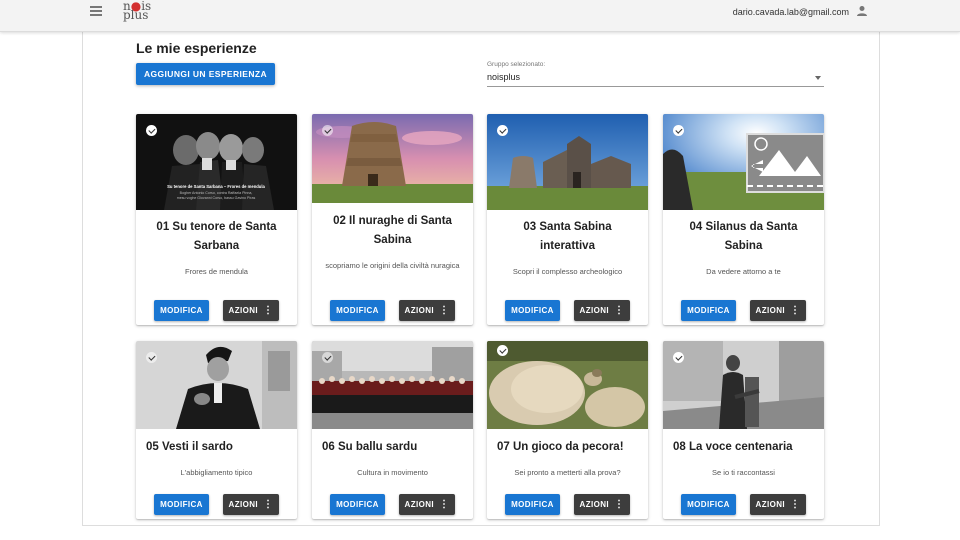  What do you see at coordinates (862, 11) in the screenshot?
I see `account-icon` at bounding box center [862, 11].